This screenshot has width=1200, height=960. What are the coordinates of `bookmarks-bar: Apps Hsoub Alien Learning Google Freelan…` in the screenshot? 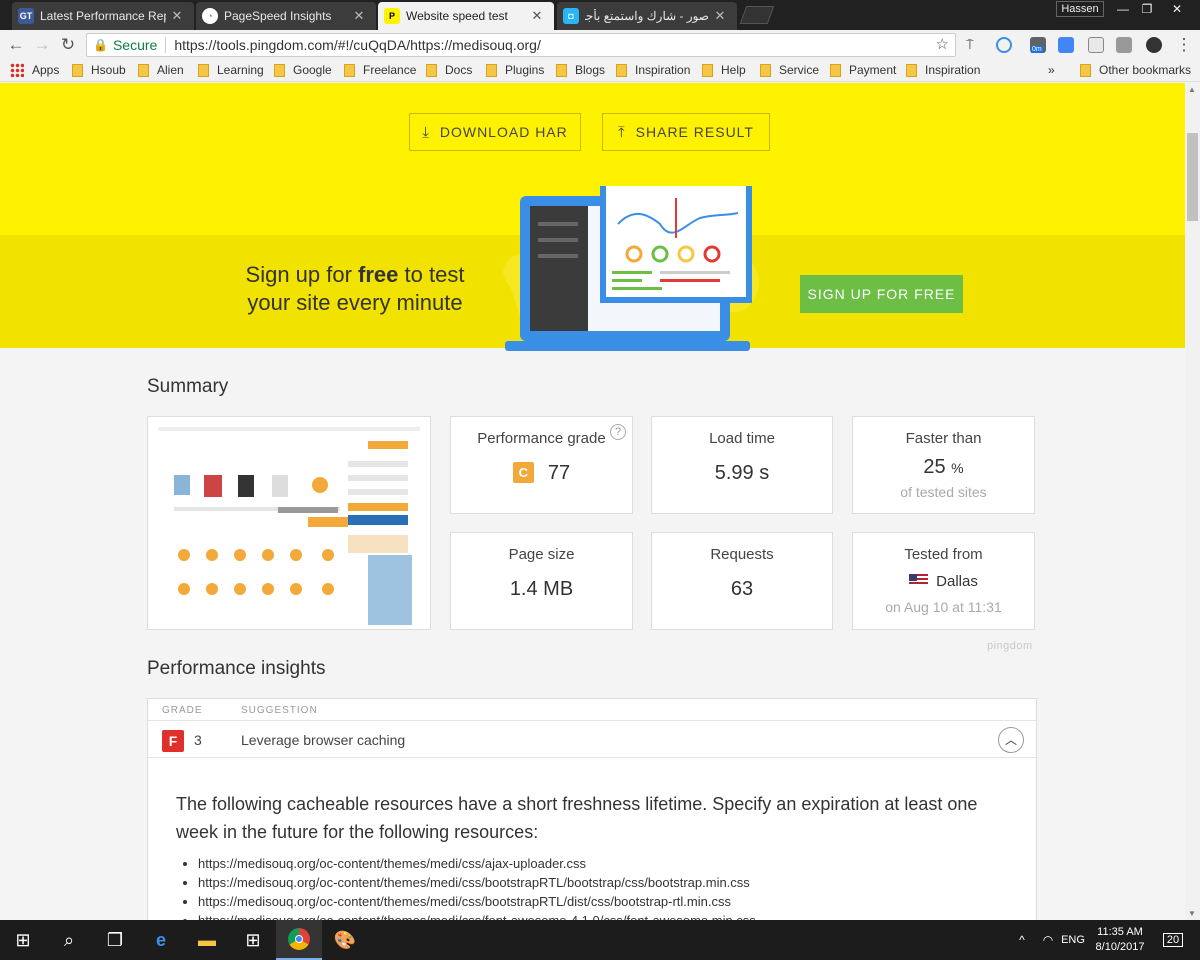 It's located at (600, 71).